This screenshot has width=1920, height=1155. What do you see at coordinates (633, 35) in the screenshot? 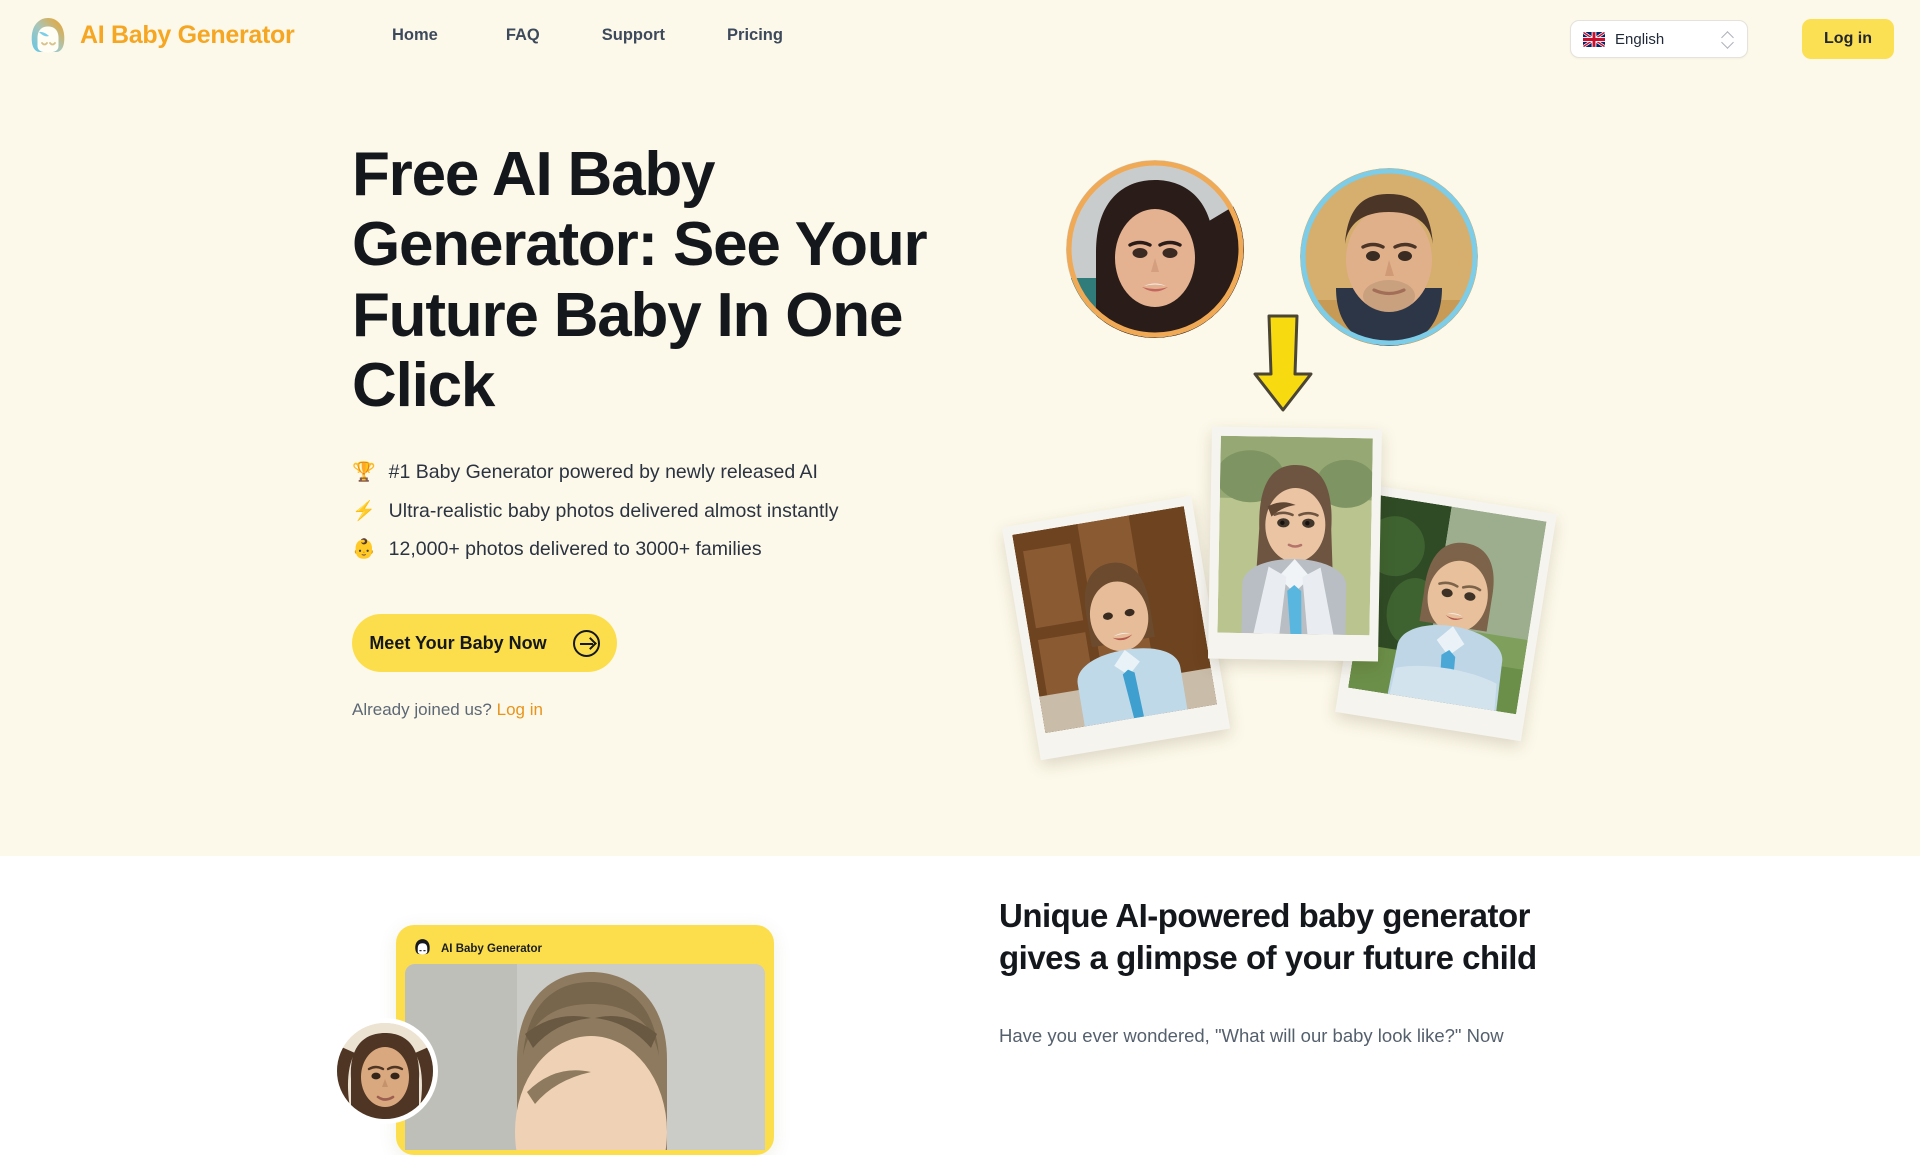
I see `nav-link-support: Support` at bounding box center [633, 35].